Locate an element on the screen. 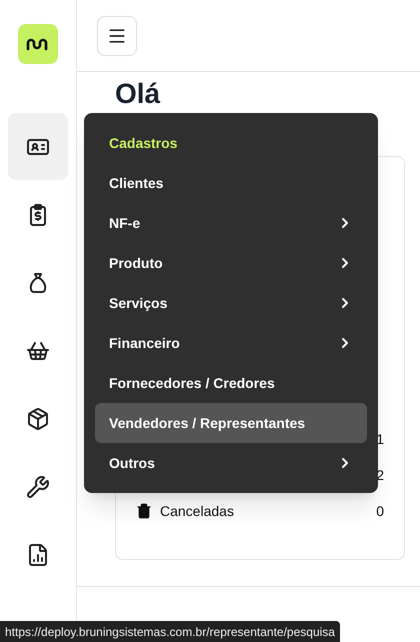 The image size is (420, 642). row-value: 0 is located at coordinates (380, 511).